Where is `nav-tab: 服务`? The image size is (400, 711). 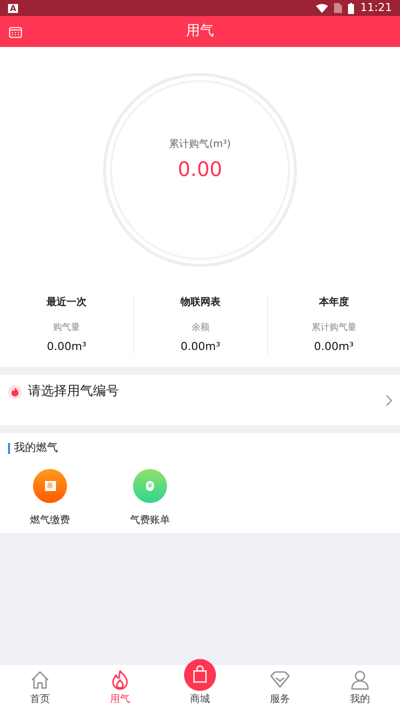 nav-tab: 服务 is located at coordinates (280, 688).